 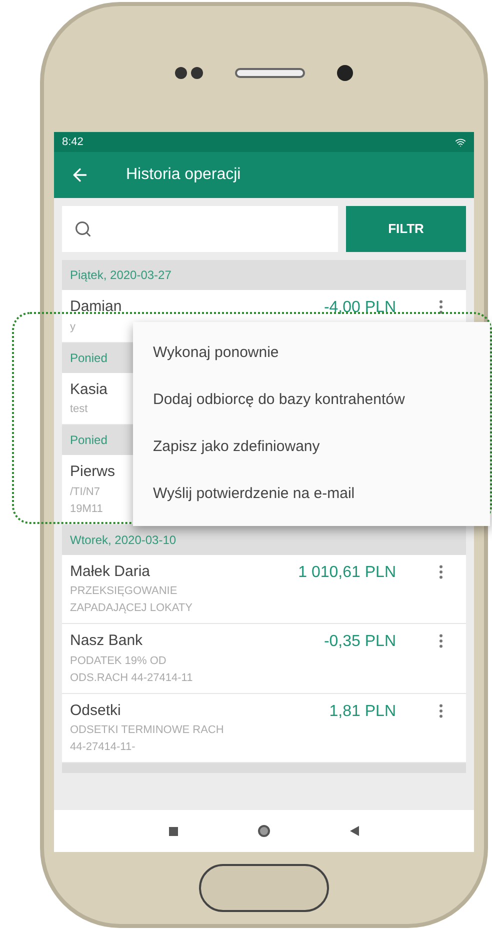 What do you see at coordinates (79, 409) in the screenshot?
I see `transaction-details: test` at bounding box center [79, 409].